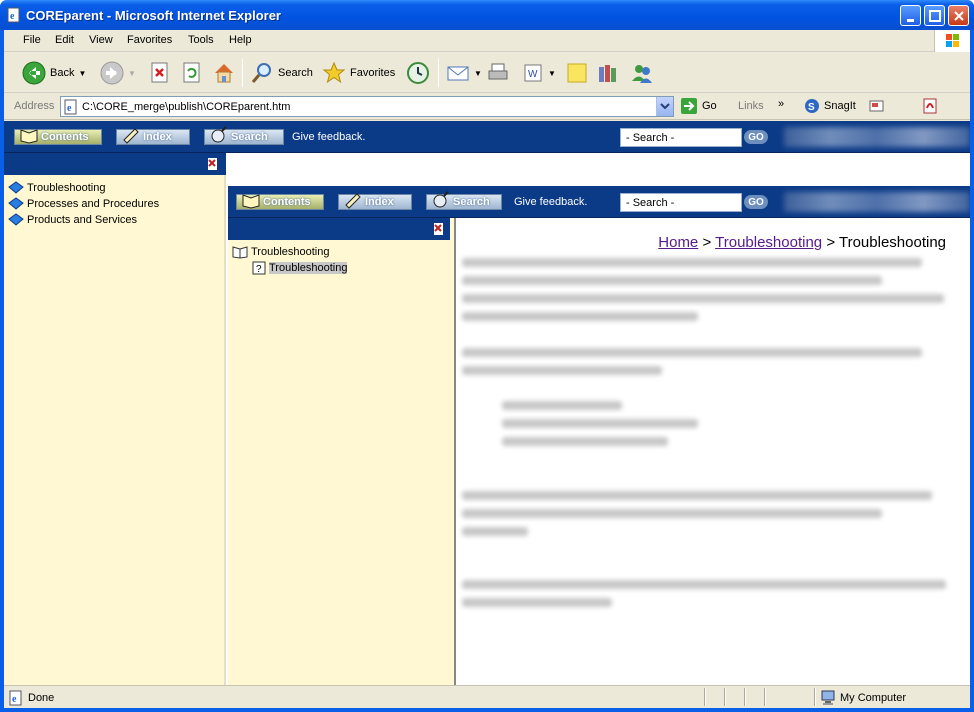 The height and width of the screenshot is (712, 974). Describe the element at coordinates (487, 696) in the screenshot. I see `status-bar: e Done My Computer` at that location.